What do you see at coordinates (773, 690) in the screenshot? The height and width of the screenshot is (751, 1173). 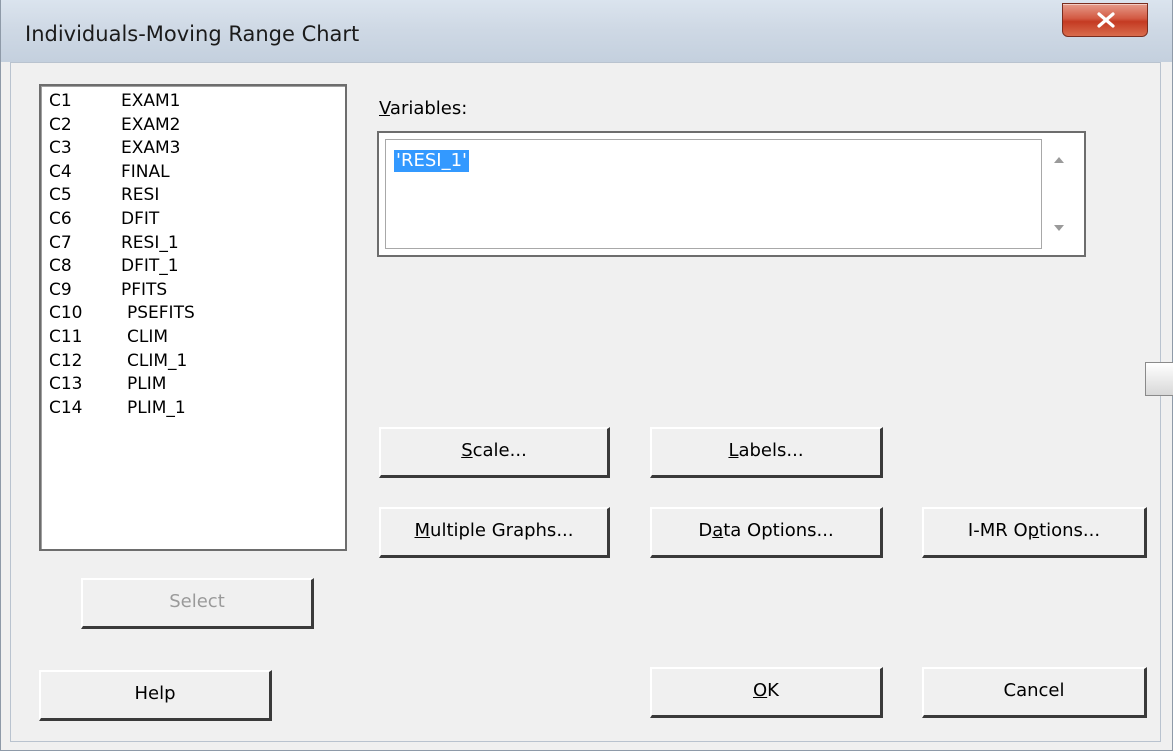 I see `ok-label: K` at bounding box center [773, 690].